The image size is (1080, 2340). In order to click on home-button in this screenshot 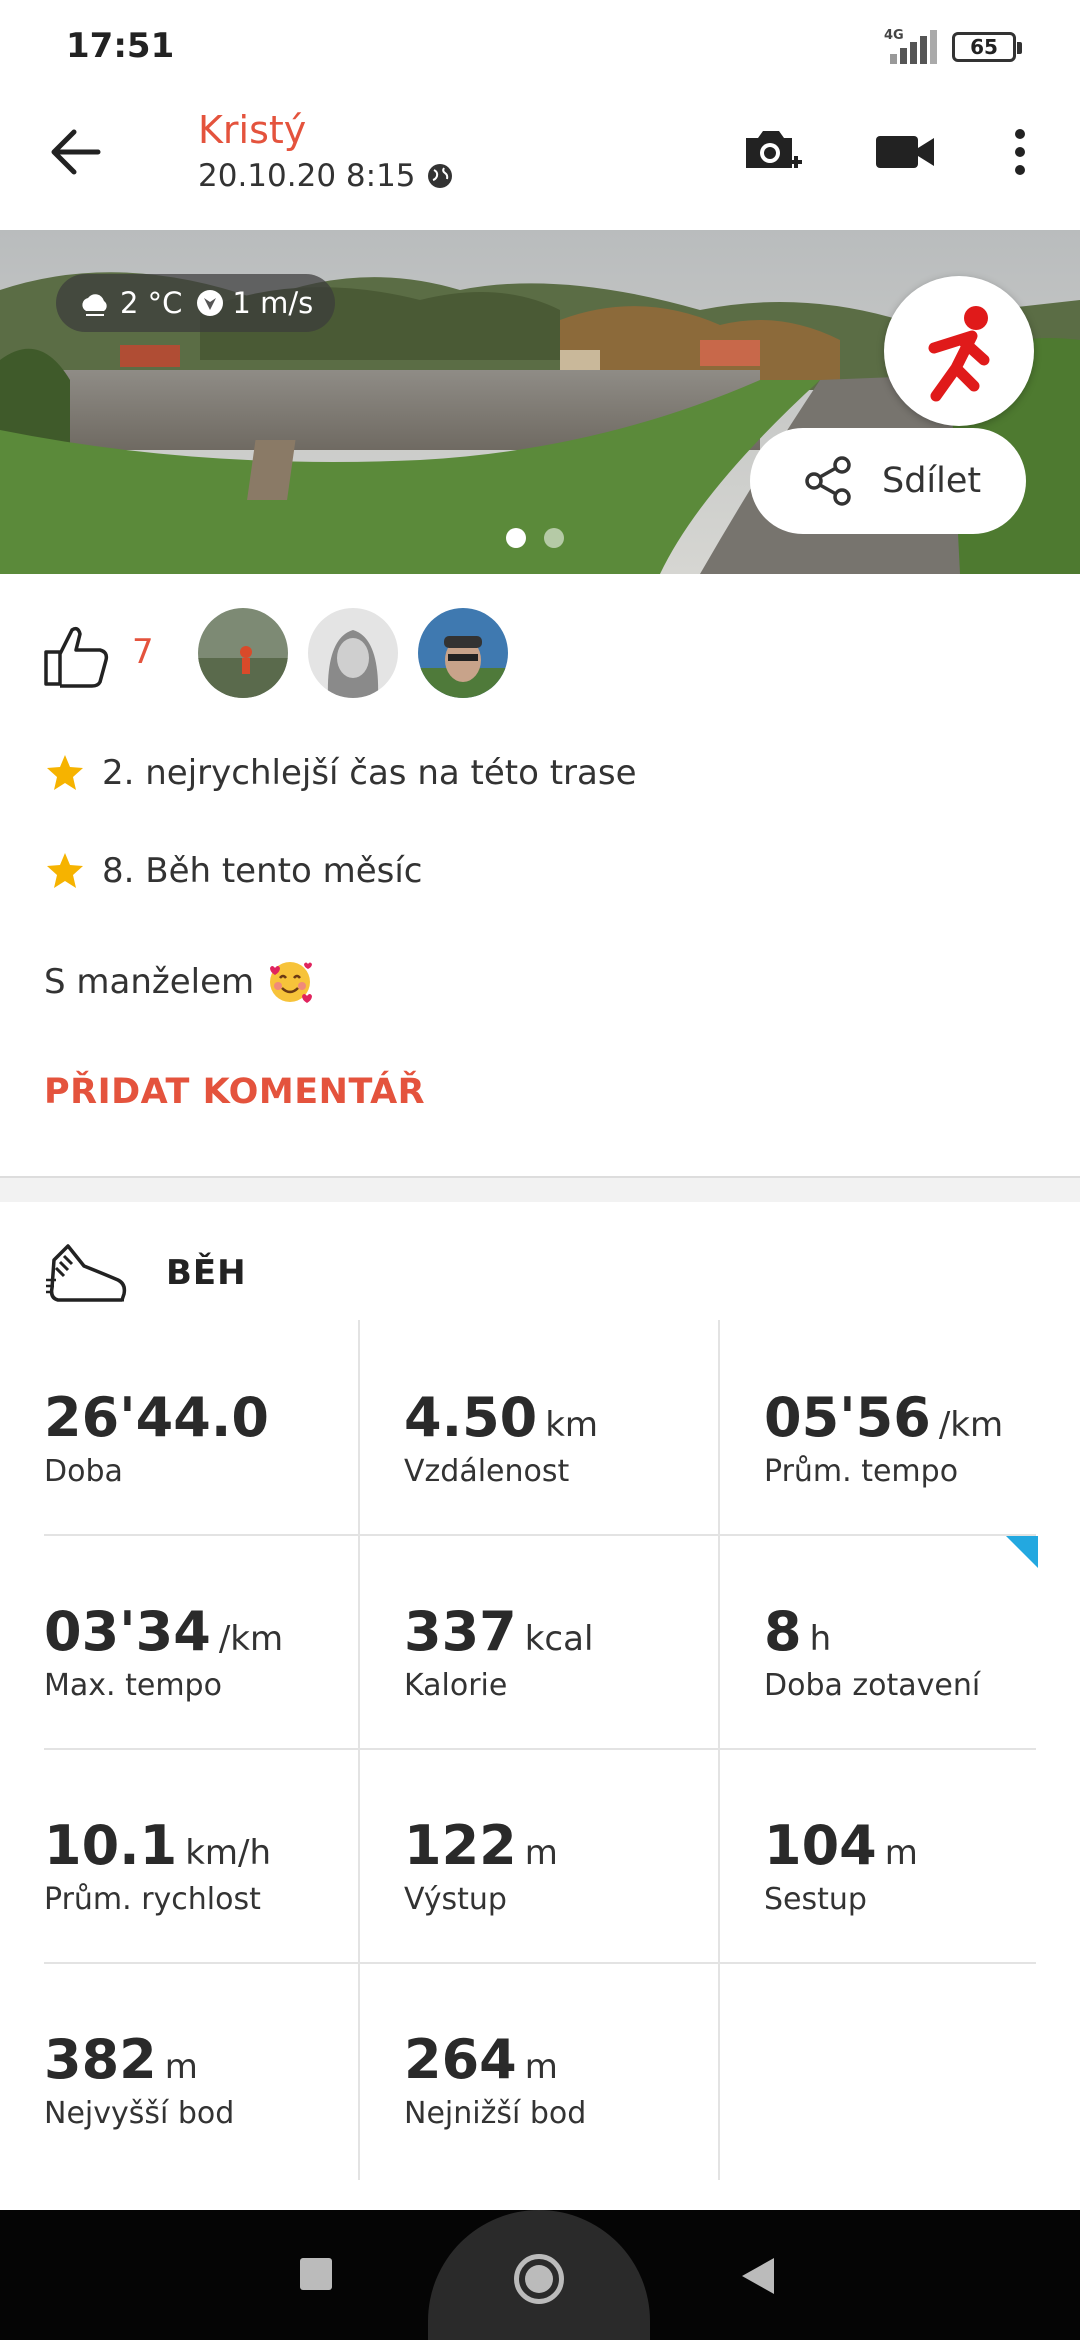, I will do `click(539, 2279)`.